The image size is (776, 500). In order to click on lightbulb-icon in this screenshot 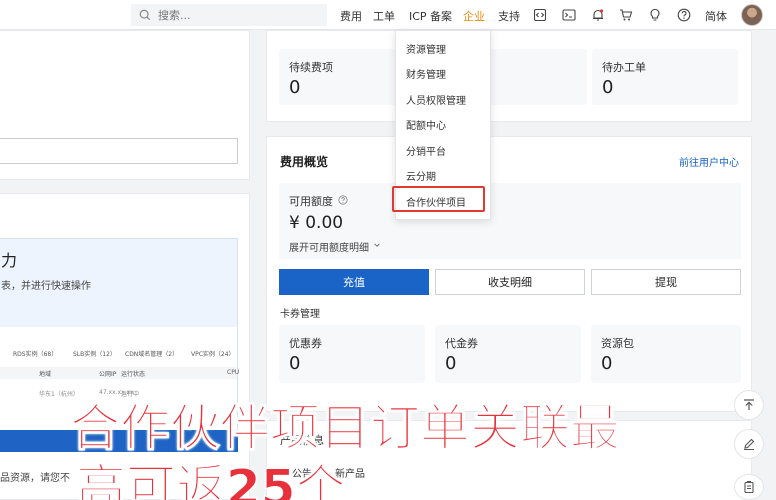, I will do `click(655, 15)`.